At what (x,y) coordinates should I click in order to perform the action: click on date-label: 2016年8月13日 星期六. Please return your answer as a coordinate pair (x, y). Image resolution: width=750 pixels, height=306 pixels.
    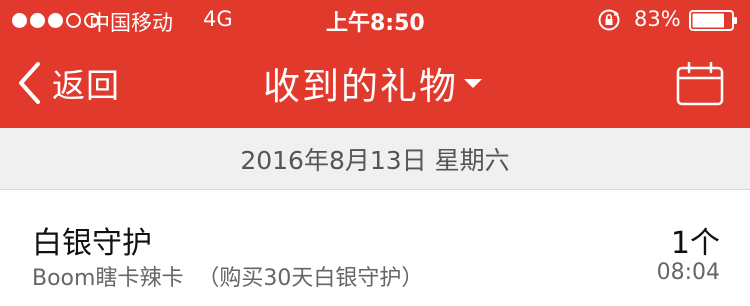
    Looking at the image, I should click on (375, 160).